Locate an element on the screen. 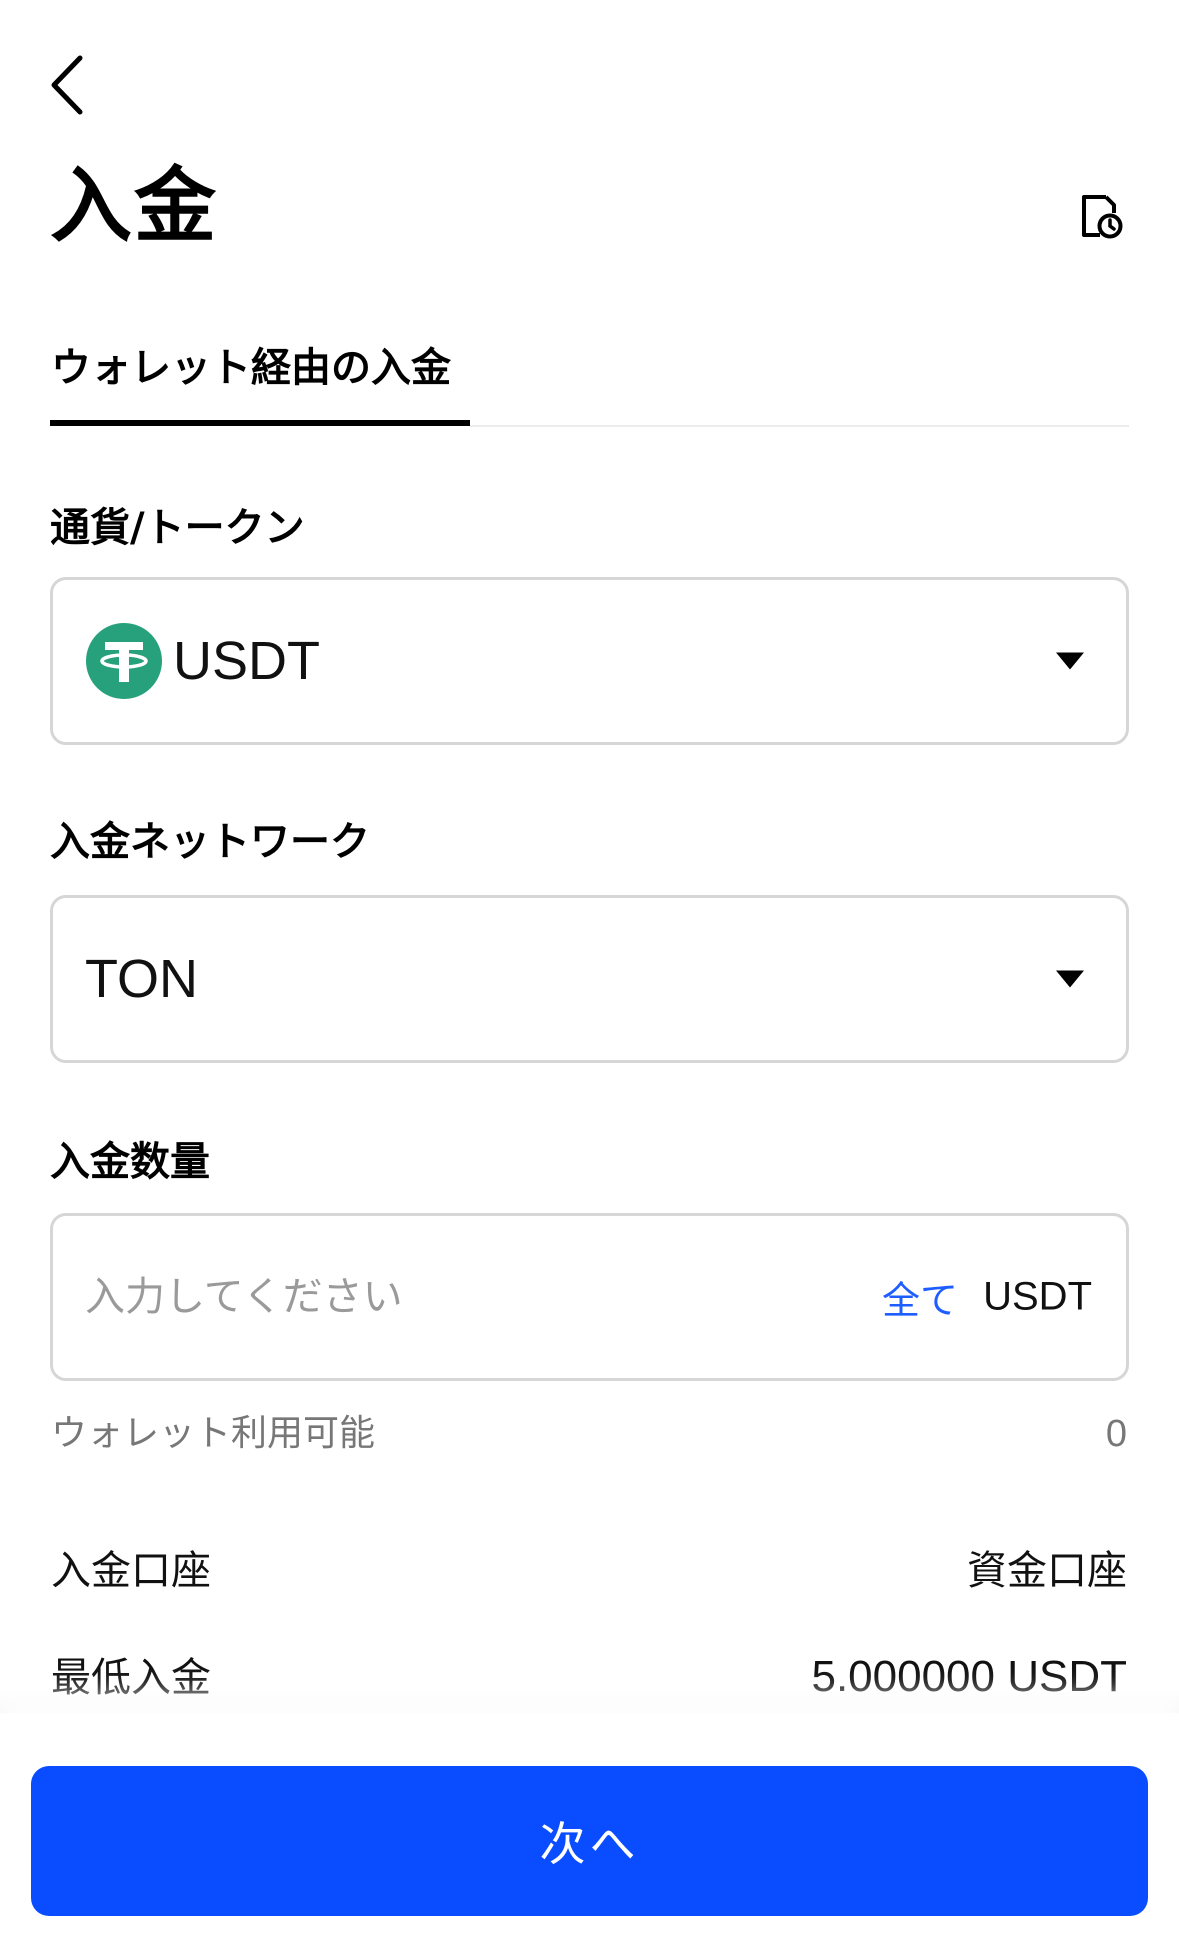  history-document-clock-glyph is located at coordinates (1102, 217).